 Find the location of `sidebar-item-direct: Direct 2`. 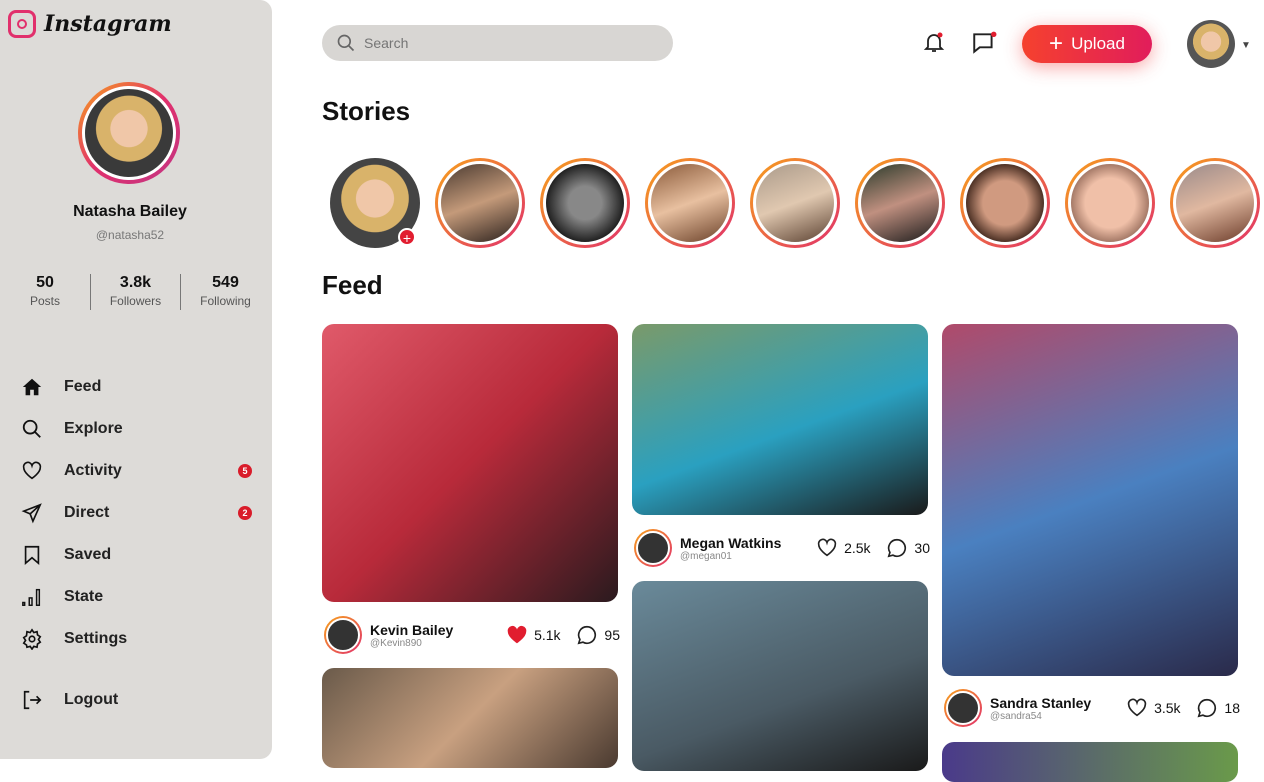

sidebar-item-direct: Direct 2 is located at coordinates (136, 513).